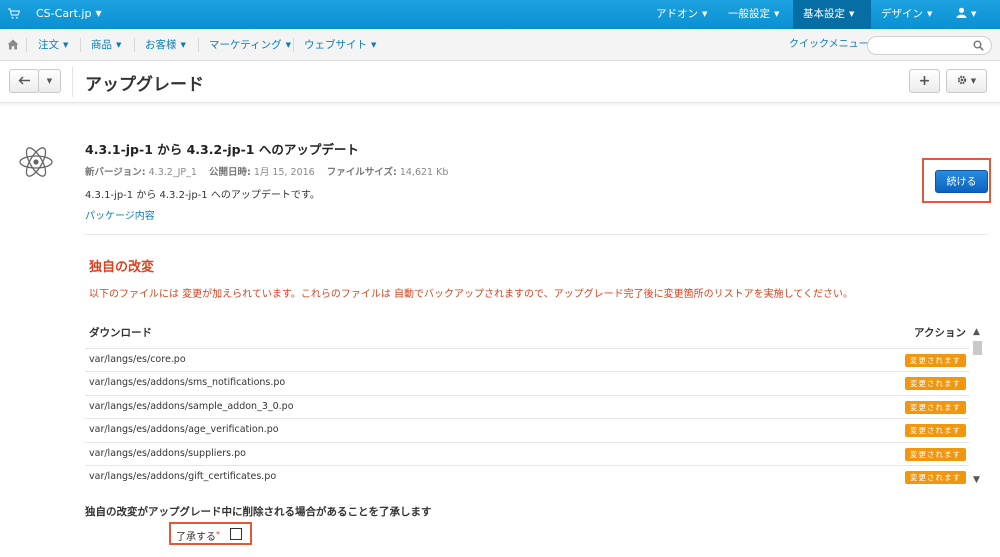  I want to click on menu-addons: アドオン ▼, so click(681, 14).